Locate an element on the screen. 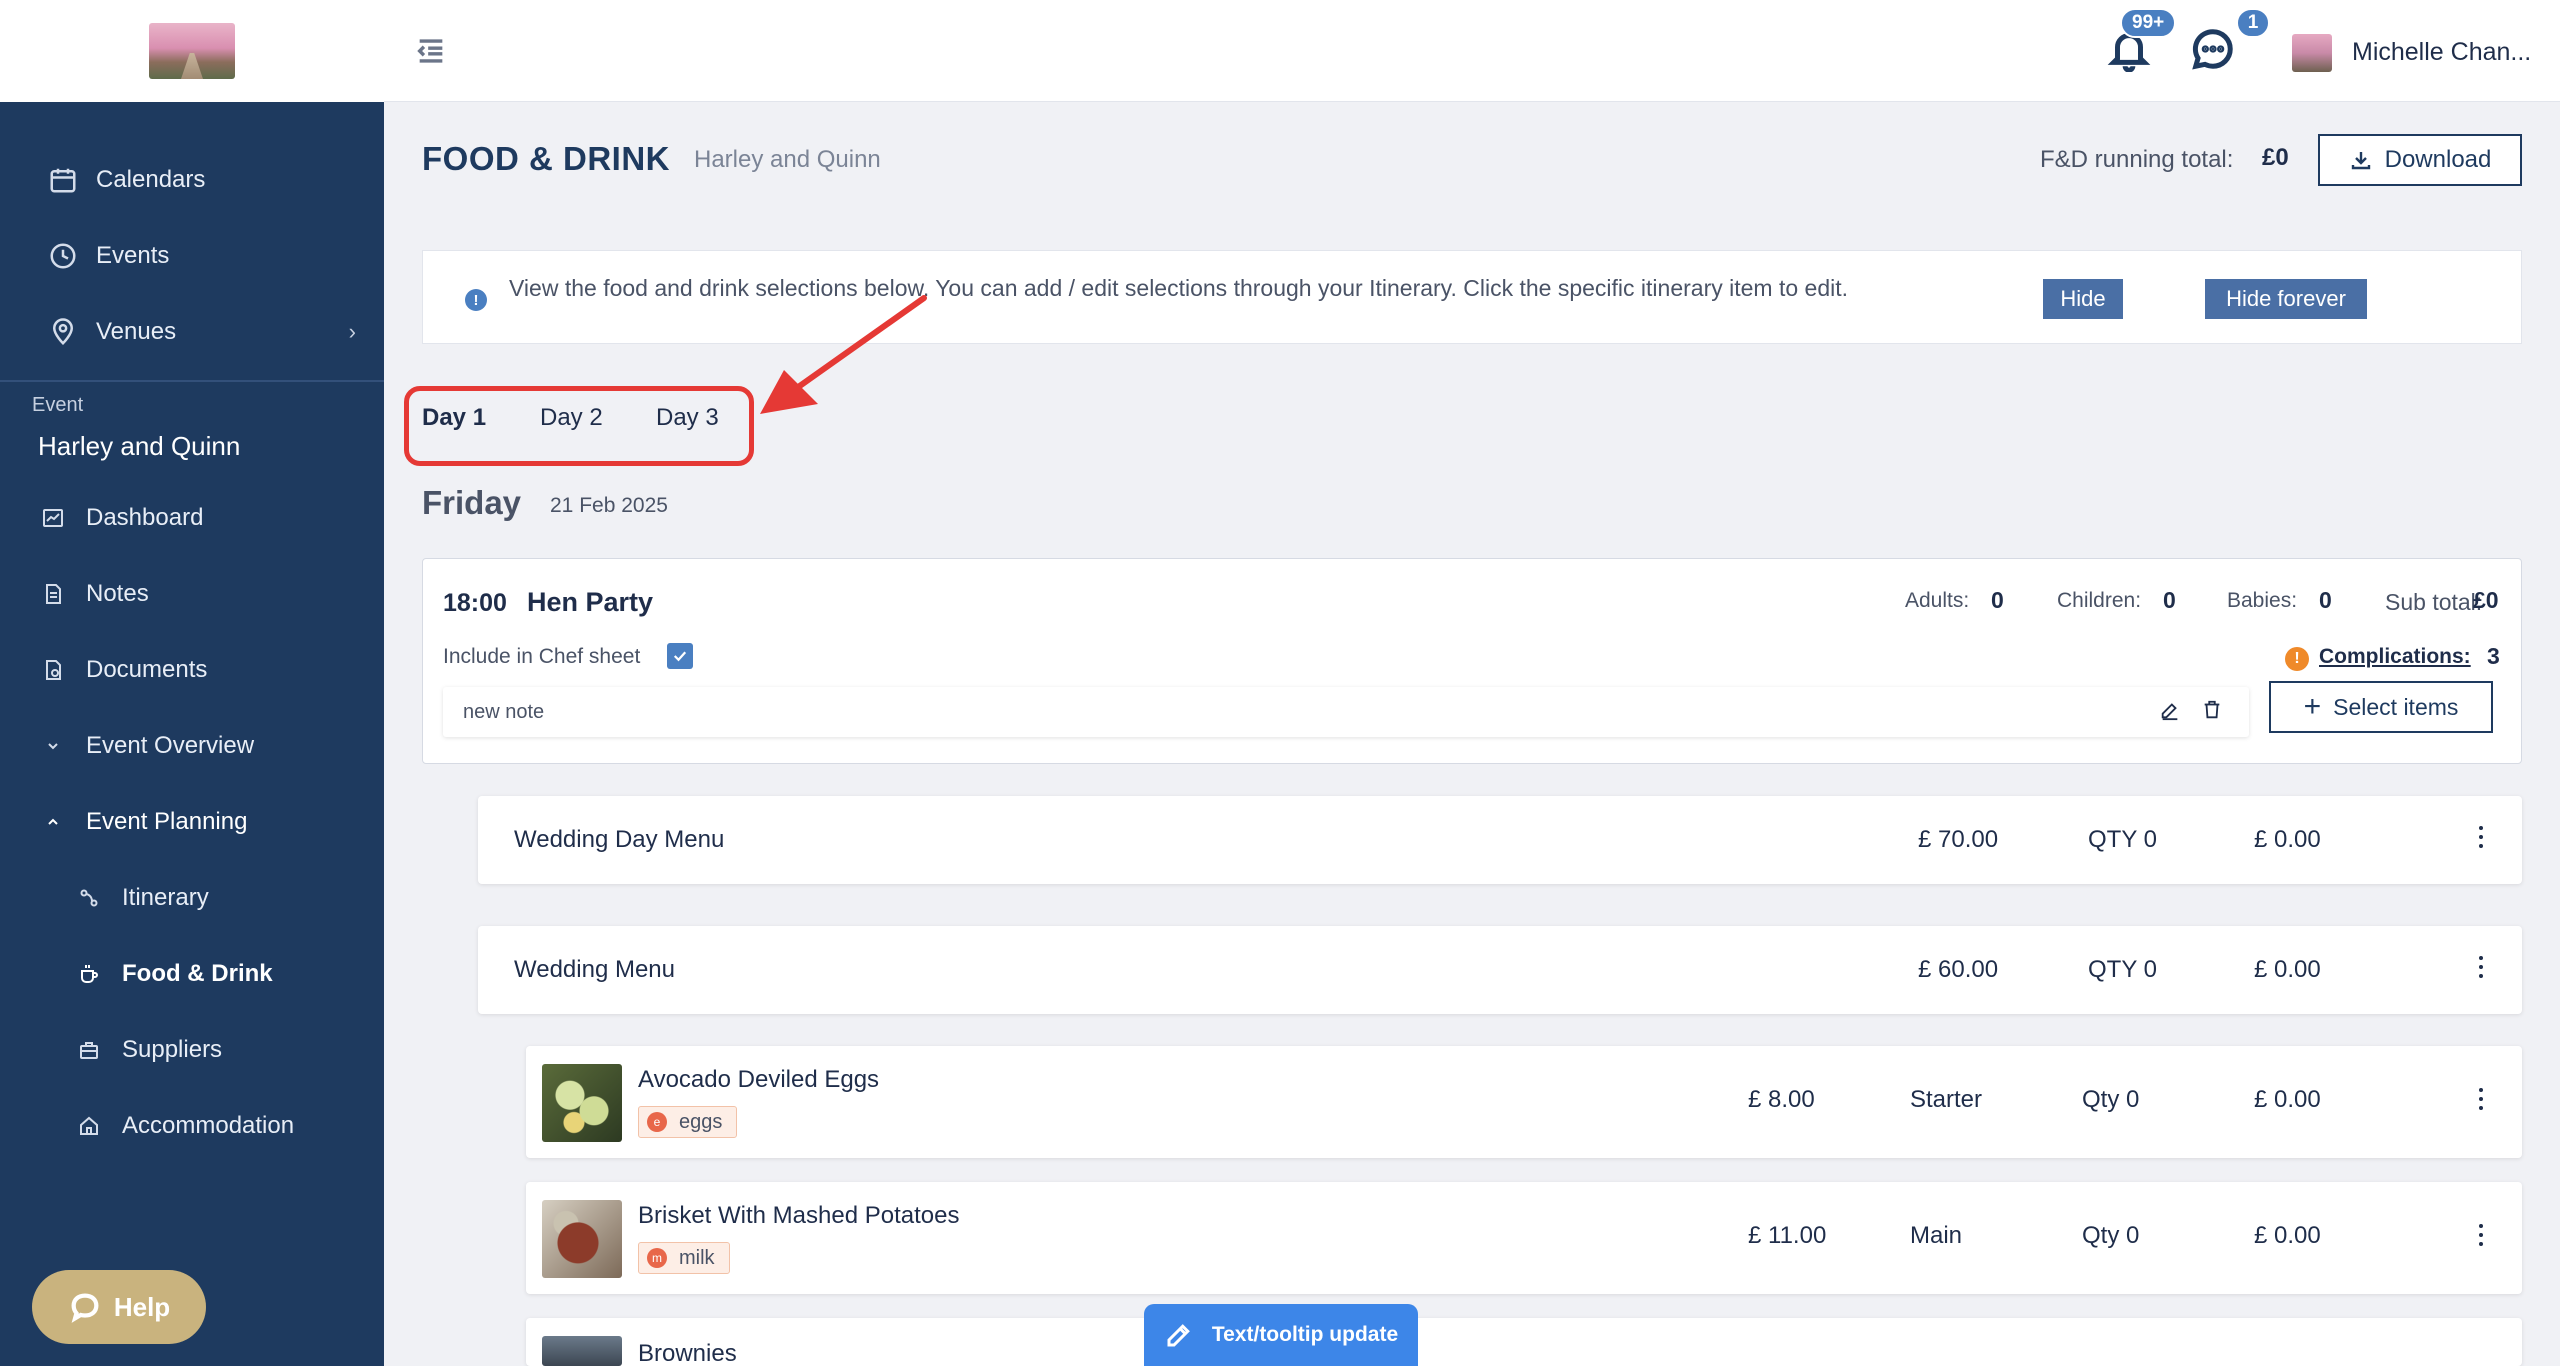 The image size is (2560, 1366). sidebar-item-event-planning: Event Planning is located at coordinates (192, 822).